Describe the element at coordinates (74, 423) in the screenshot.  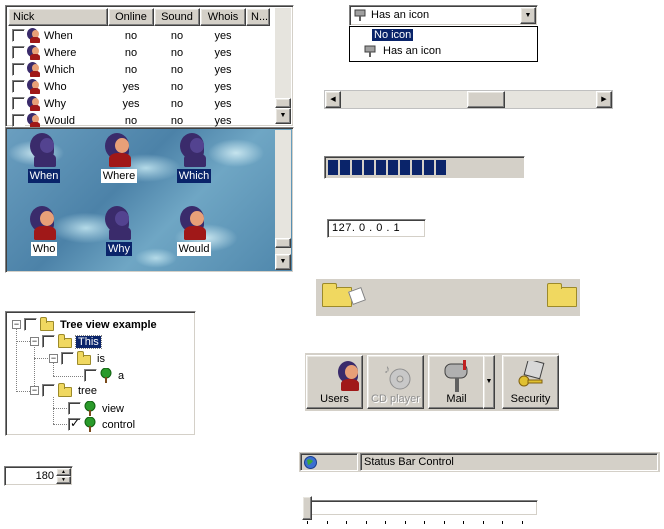
I see `tree-checkbox-checked` at that location.